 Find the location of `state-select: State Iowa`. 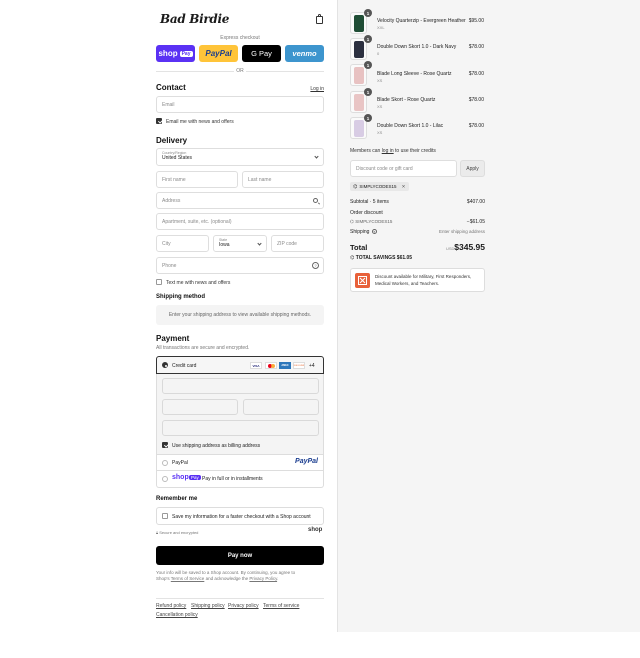

state-select: State Iowa is located at coordinates (240, 243).